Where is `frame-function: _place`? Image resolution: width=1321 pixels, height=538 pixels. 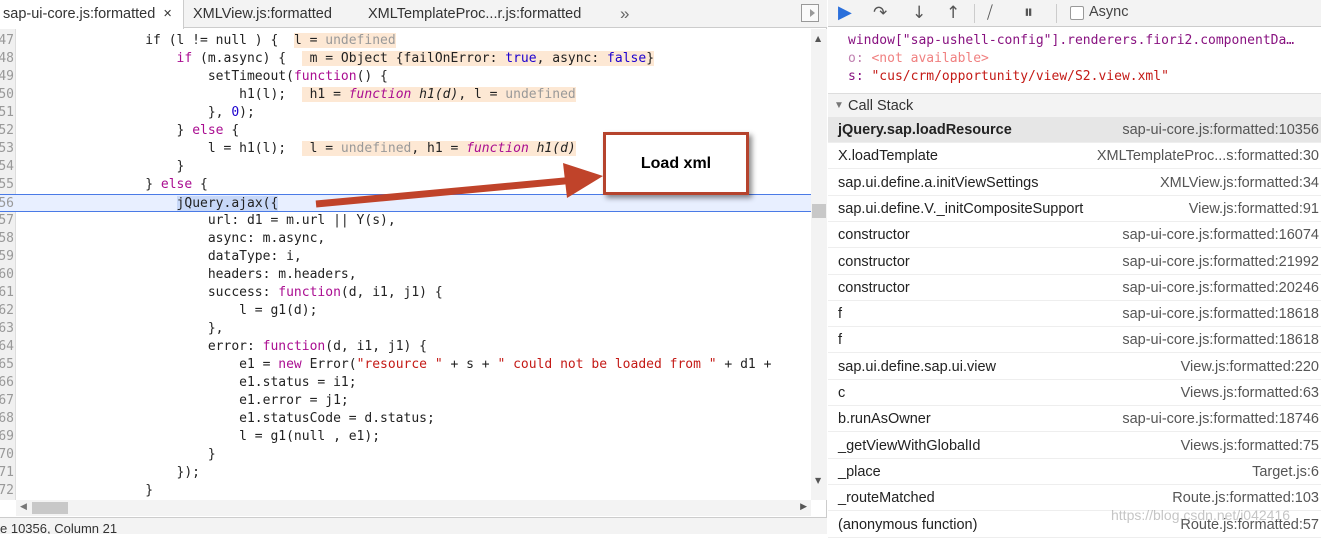 frame-function: _place is located at coordinates (859, 471).